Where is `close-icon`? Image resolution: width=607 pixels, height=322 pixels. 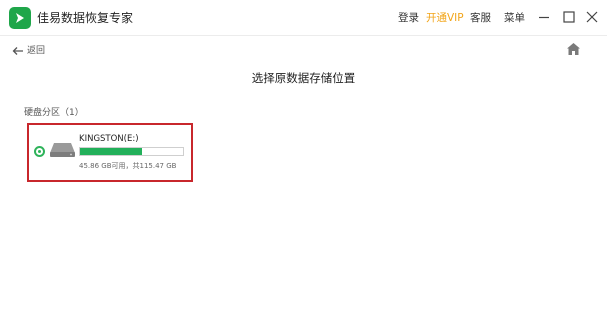
close-icon is located at coordinates (592, 17).